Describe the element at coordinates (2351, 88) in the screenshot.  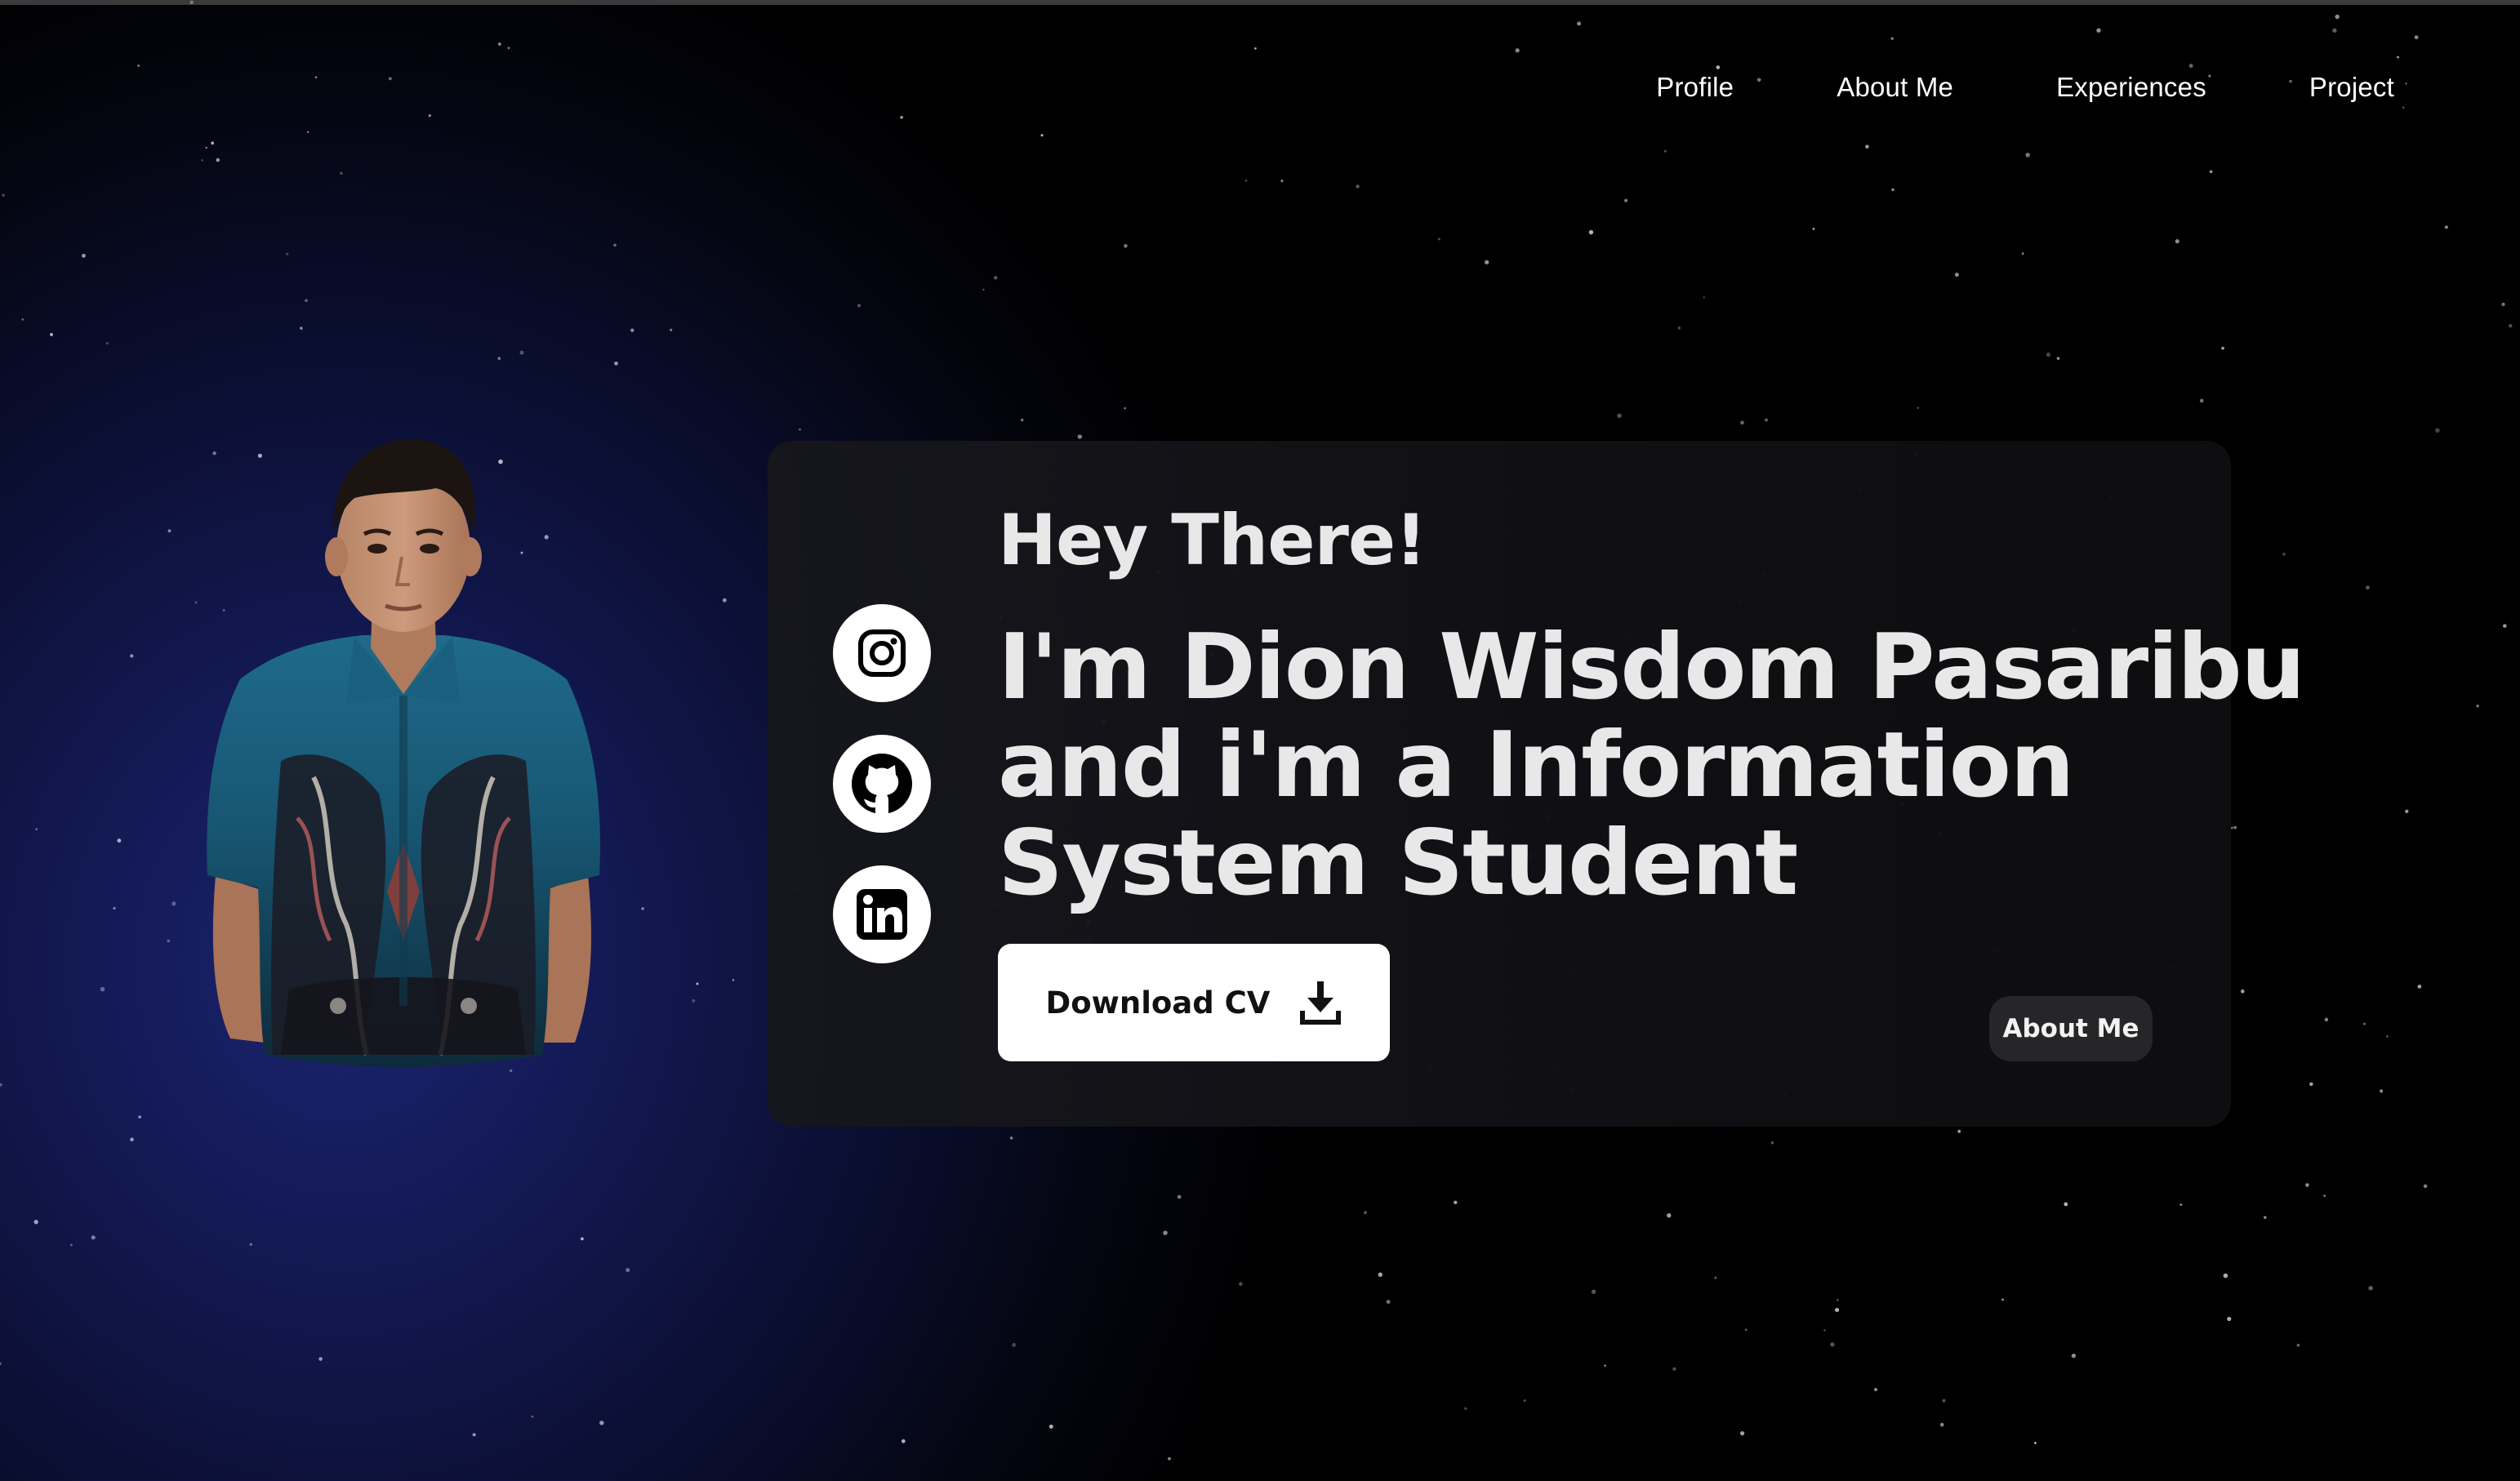
I see `nav-project: Project` at that location.